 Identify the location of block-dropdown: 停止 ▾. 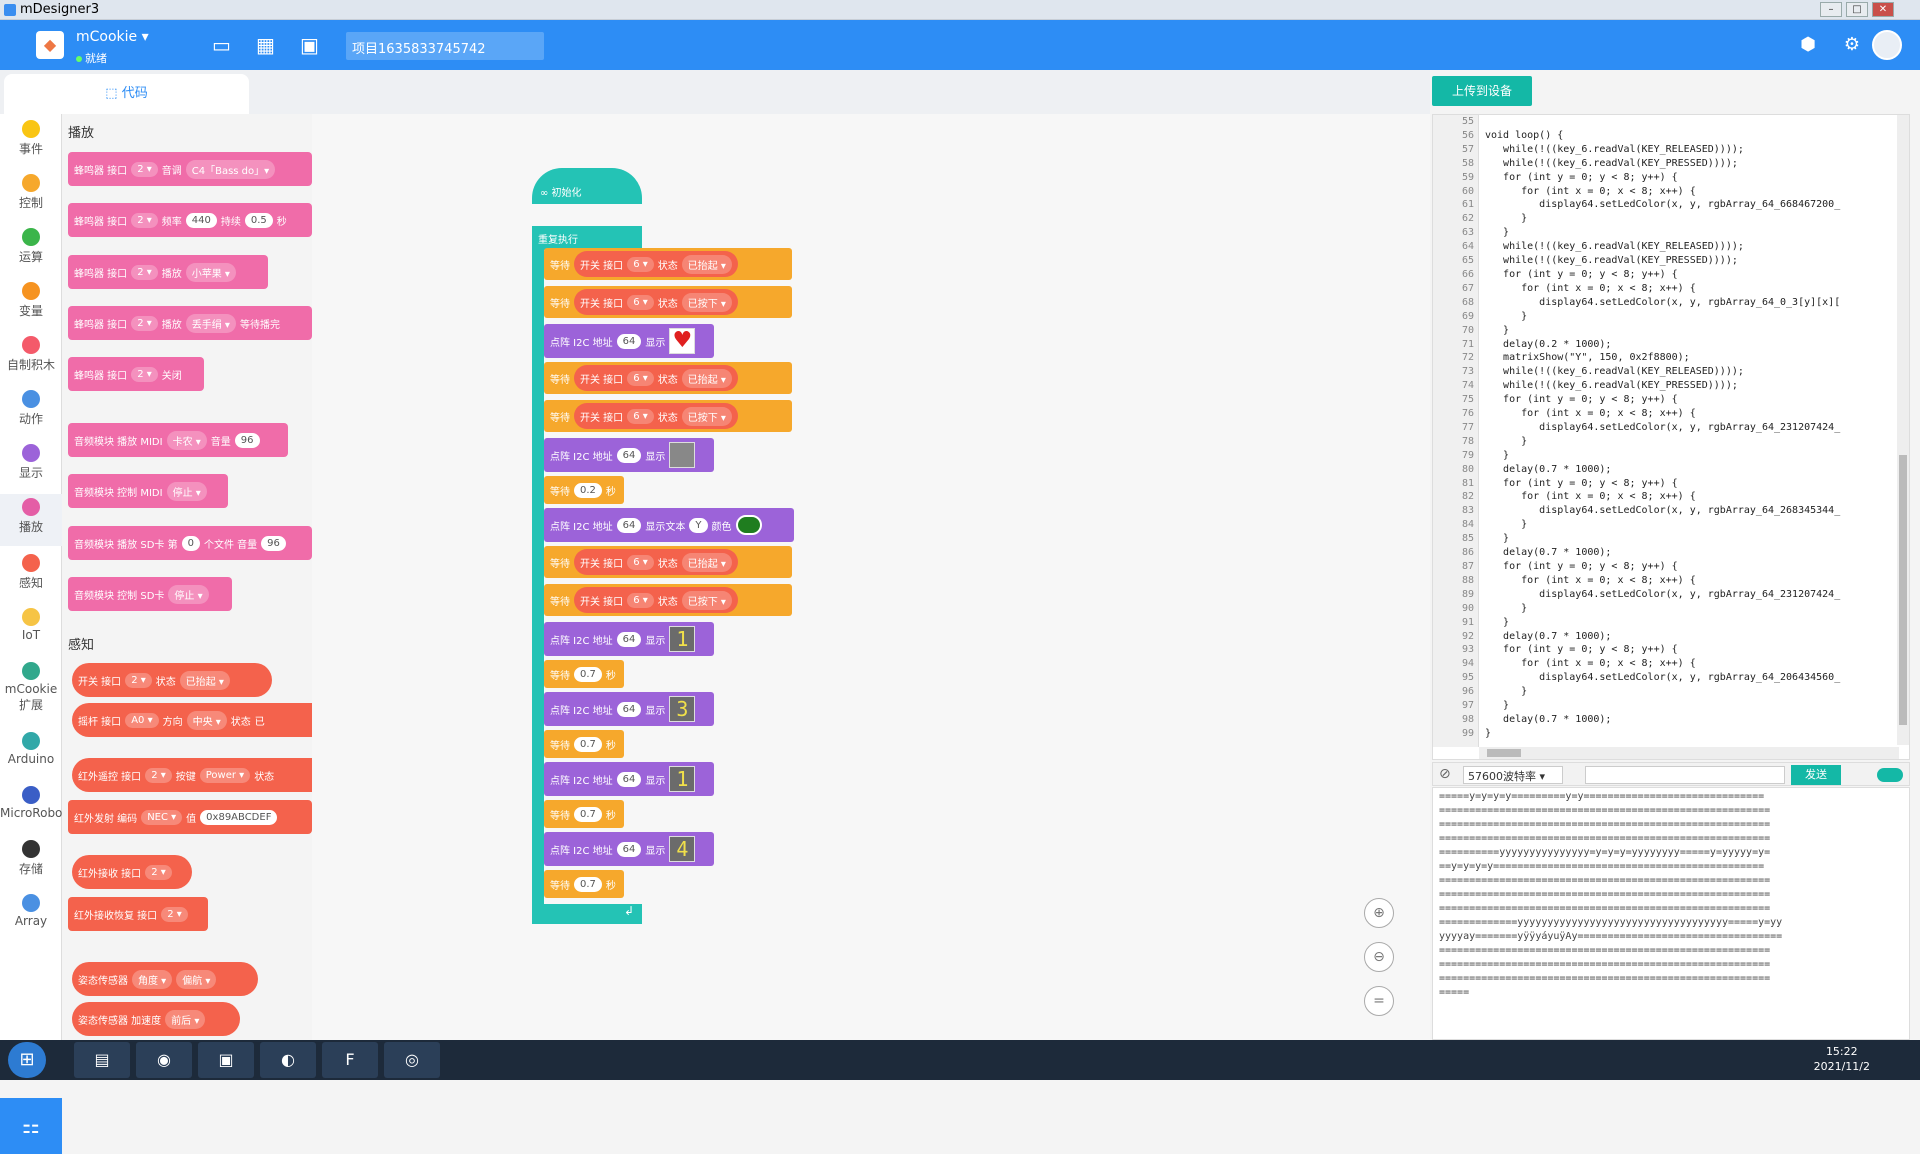
(188, 594).